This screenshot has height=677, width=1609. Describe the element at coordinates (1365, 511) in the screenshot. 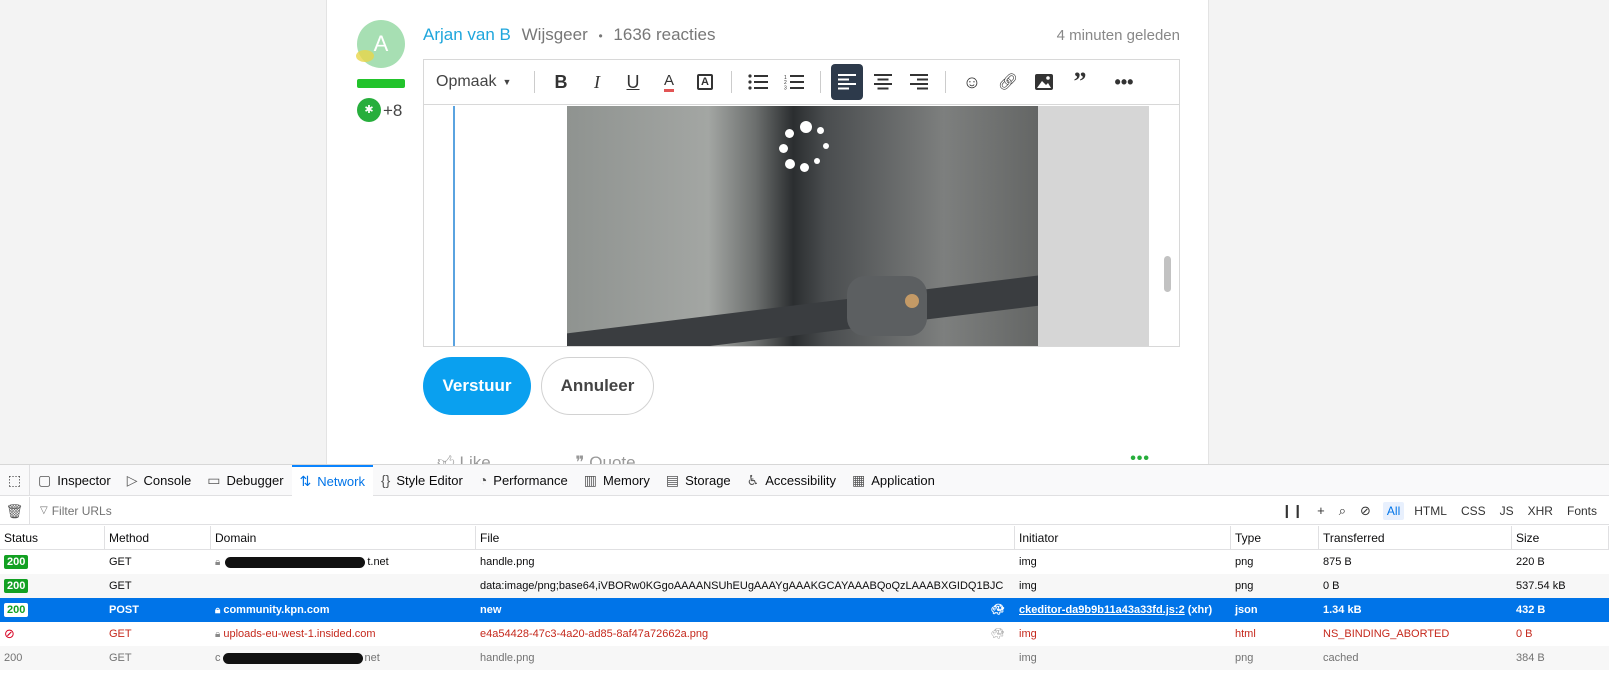

I see `block-icon: ⊘` at that location.